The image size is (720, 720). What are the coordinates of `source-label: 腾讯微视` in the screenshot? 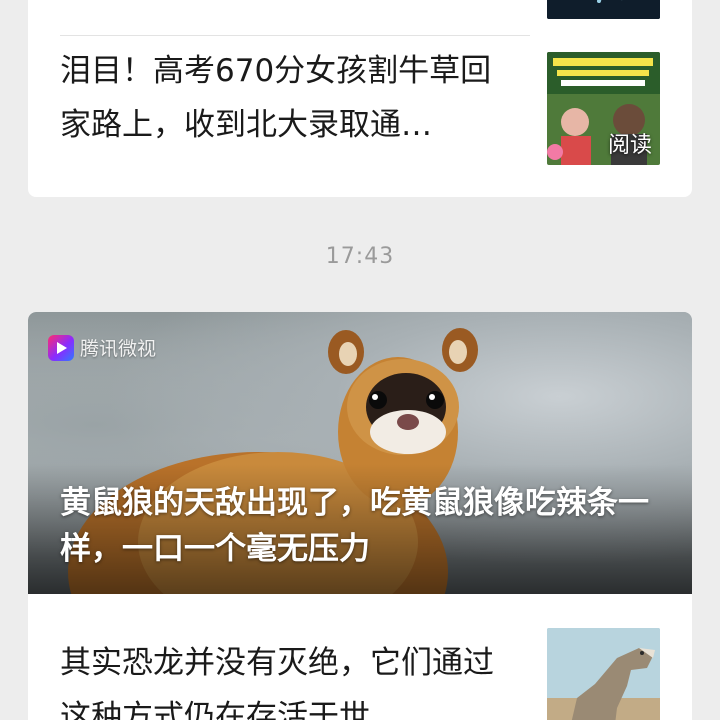 It's located at (118, 349).